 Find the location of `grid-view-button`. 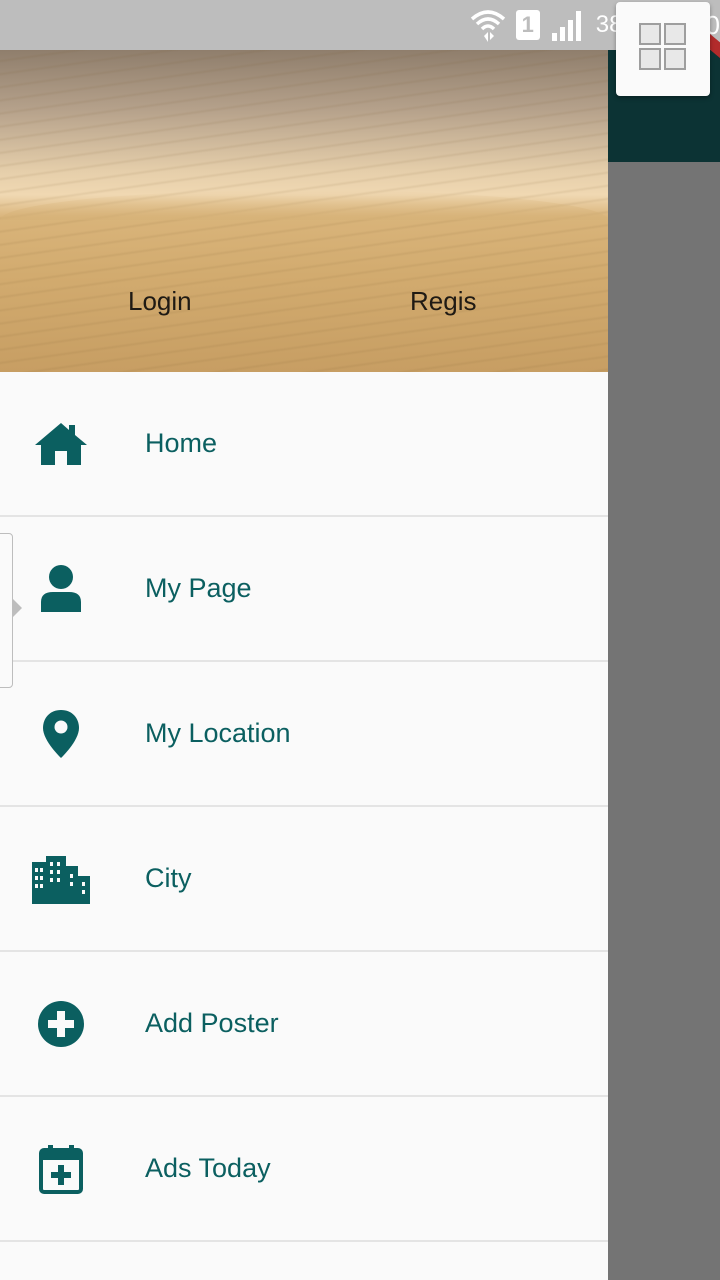

grid-view-button is located at coordinates (663, 49).